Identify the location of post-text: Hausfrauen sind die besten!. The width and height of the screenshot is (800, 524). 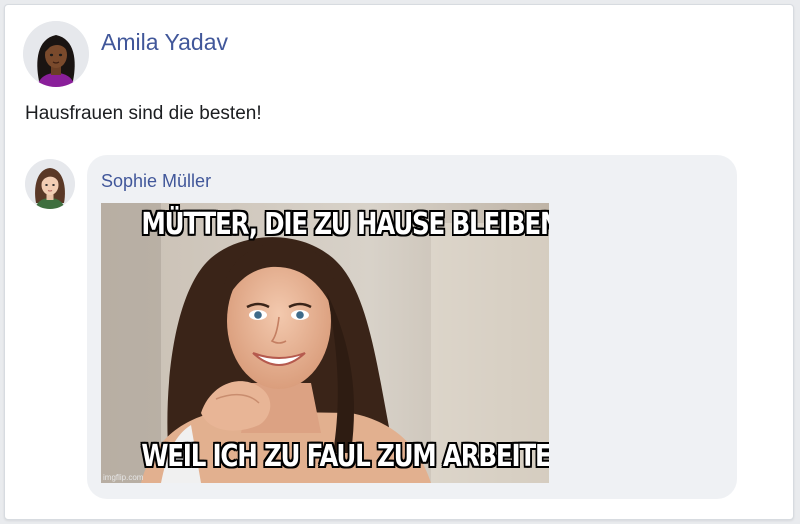
(143, 113).